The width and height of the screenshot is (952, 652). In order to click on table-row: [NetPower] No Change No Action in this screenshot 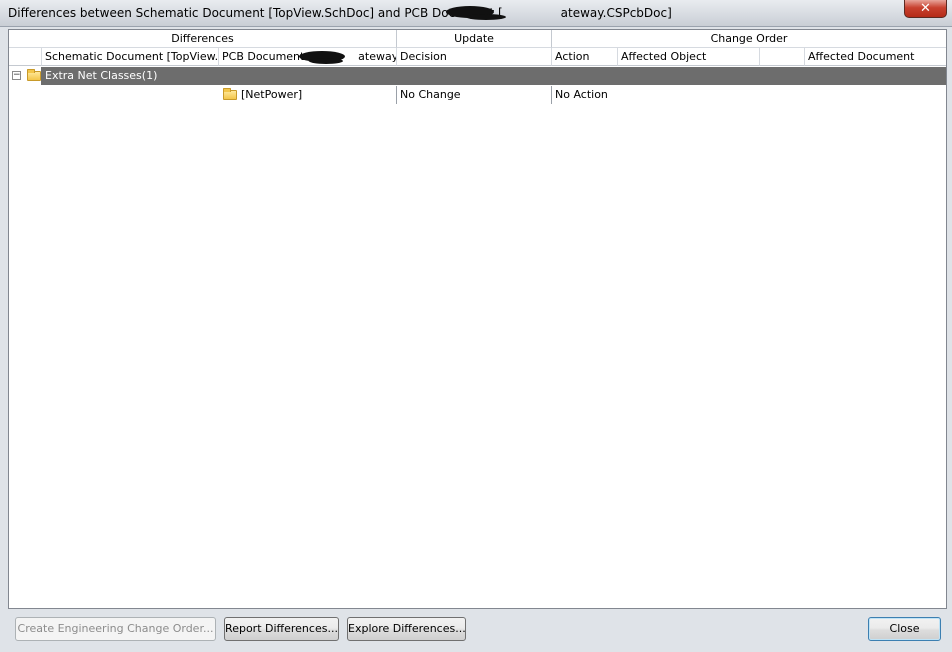, I will do `click(477, 95)`.